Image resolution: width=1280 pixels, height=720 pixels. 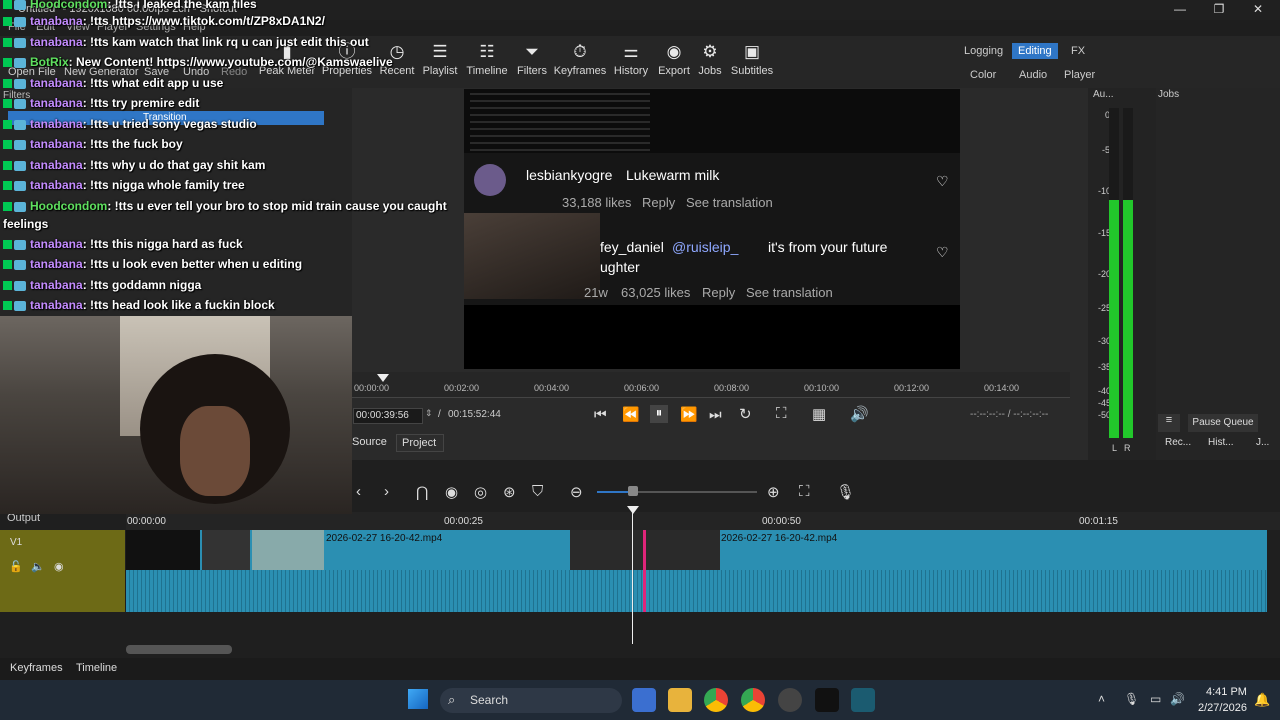 I want to click on chrome-icon, so click(x=716, y=700).